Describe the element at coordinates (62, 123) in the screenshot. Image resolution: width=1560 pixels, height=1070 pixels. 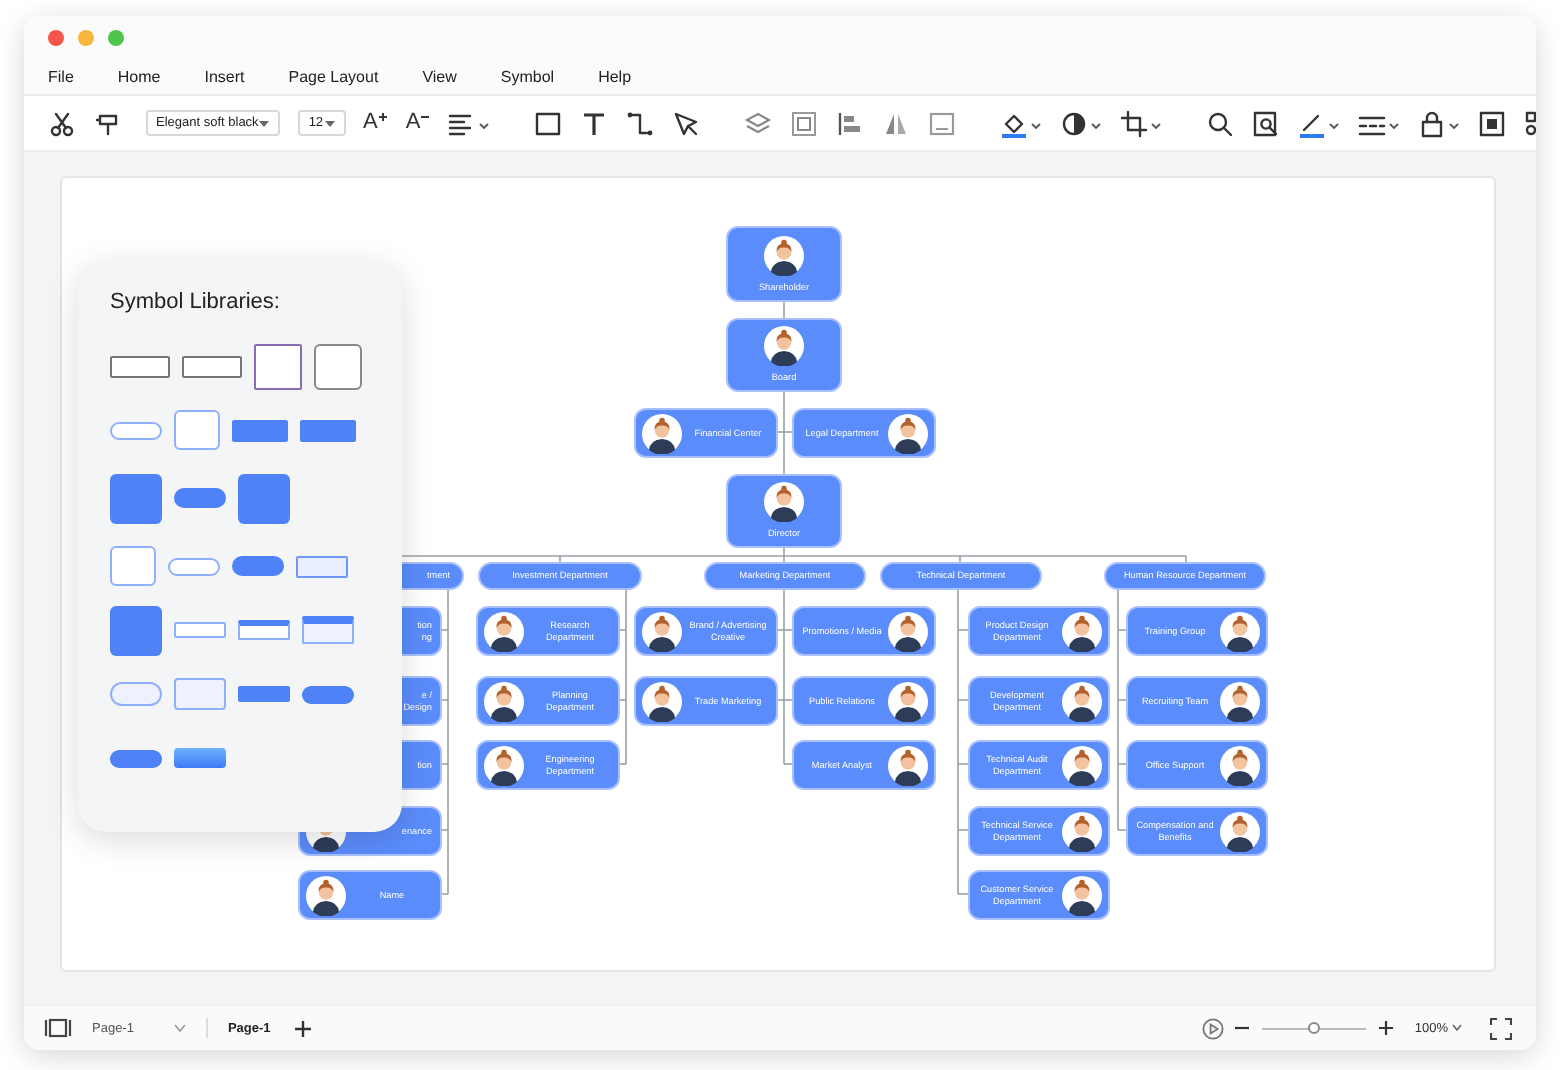
I see `cut-icon` at that location.